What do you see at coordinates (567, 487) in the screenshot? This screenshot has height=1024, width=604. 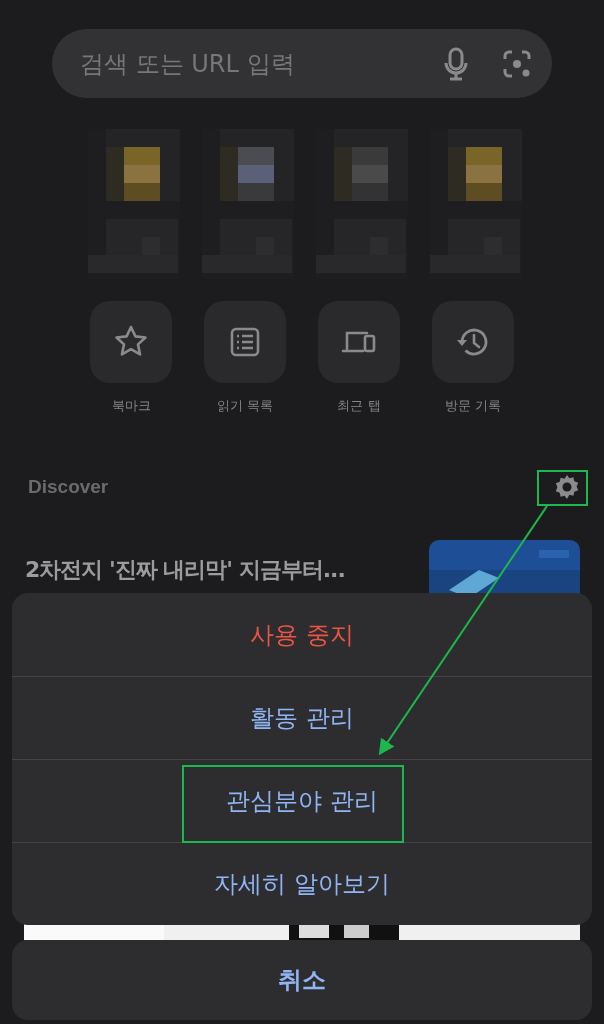 I see `settings-icon` at bounding box center [567, 487].